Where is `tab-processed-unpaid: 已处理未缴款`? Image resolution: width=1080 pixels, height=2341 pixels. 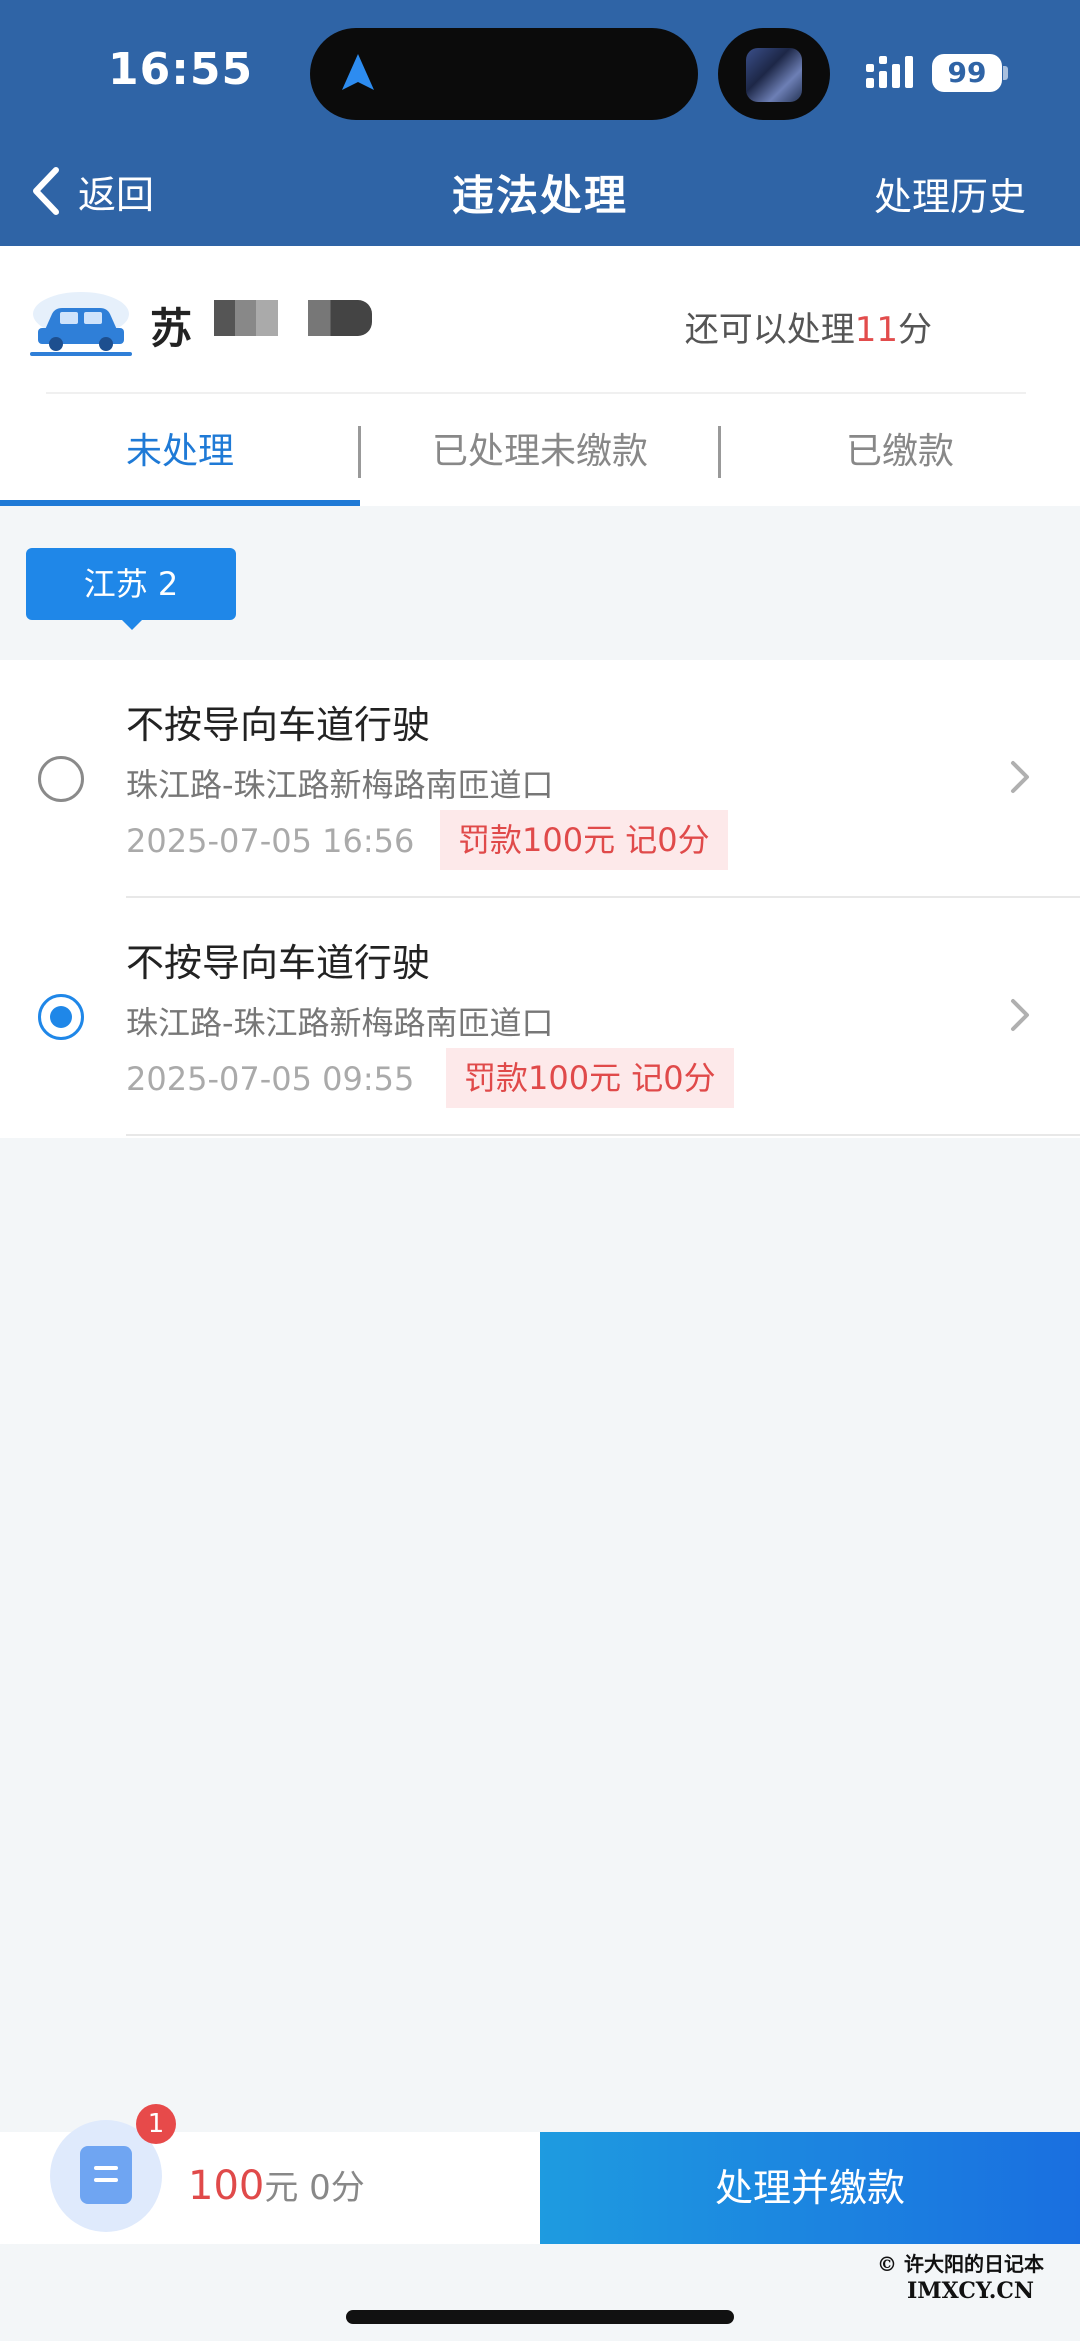 tab-processed-unpaid: 已处理未缴款 is located at coordinates (540, 453).